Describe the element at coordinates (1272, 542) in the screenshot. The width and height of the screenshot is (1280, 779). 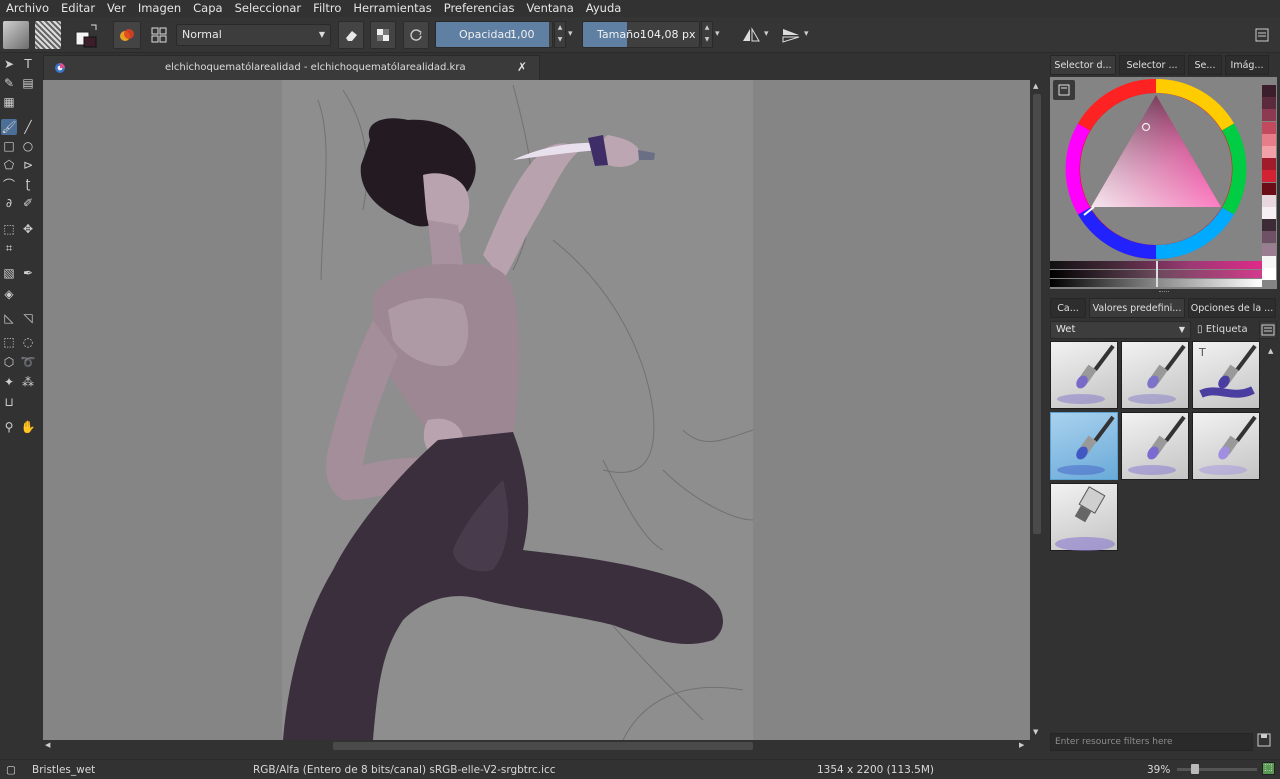
I see `preset-scrollbar: ▲` at that location.